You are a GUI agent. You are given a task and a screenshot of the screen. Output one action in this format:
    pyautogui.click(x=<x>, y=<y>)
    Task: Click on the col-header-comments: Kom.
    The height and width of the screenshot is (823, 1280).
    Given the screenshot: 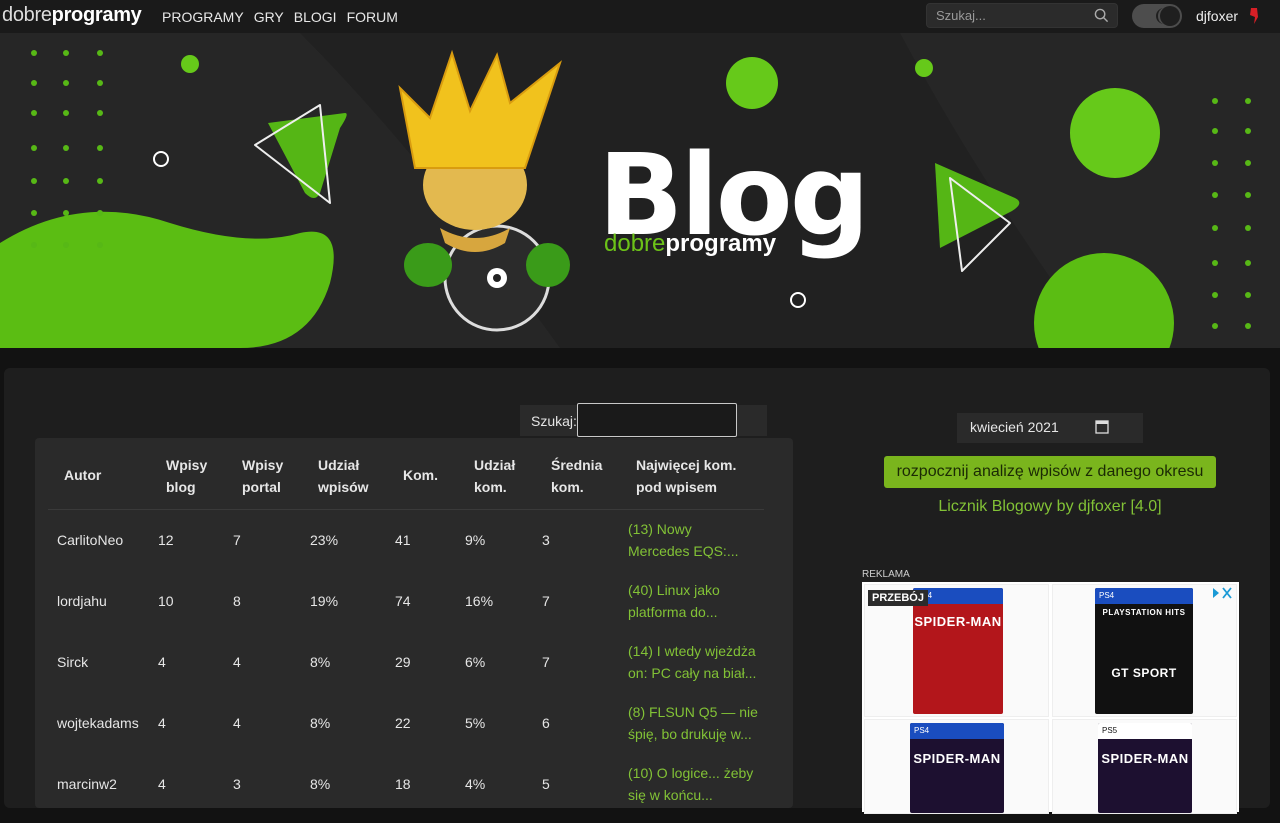 What is the action you would take?
    pyautogui.click(x=420, y=475)
    